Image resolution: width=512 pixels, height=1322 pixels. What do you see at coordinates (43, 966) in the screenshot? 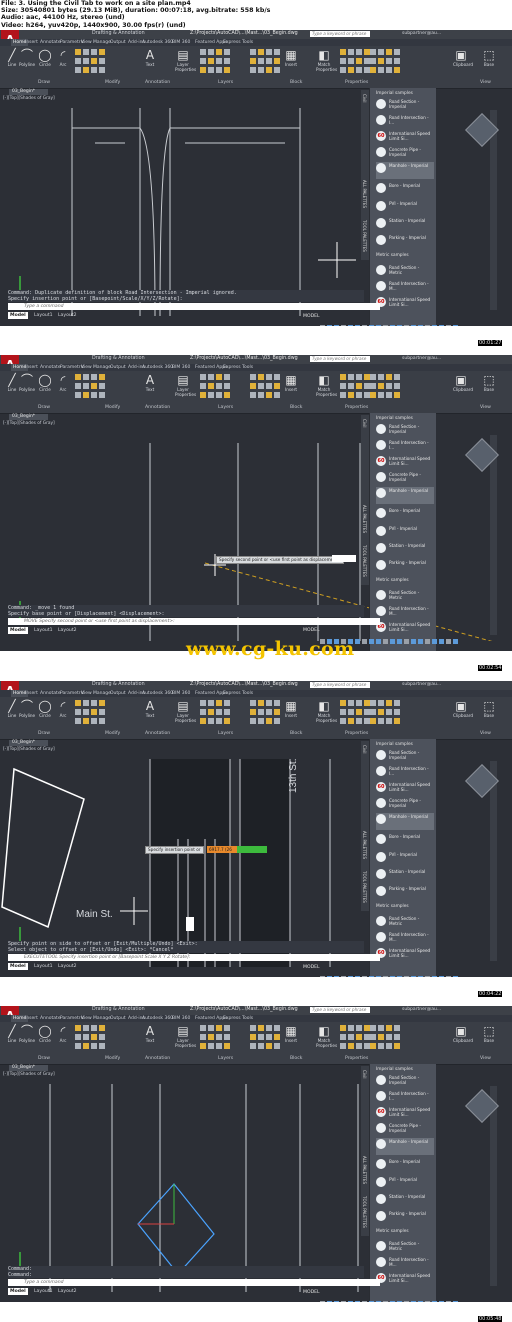
I see `layout-tab-layout1: Layout1` at bounding box center [43, 966].